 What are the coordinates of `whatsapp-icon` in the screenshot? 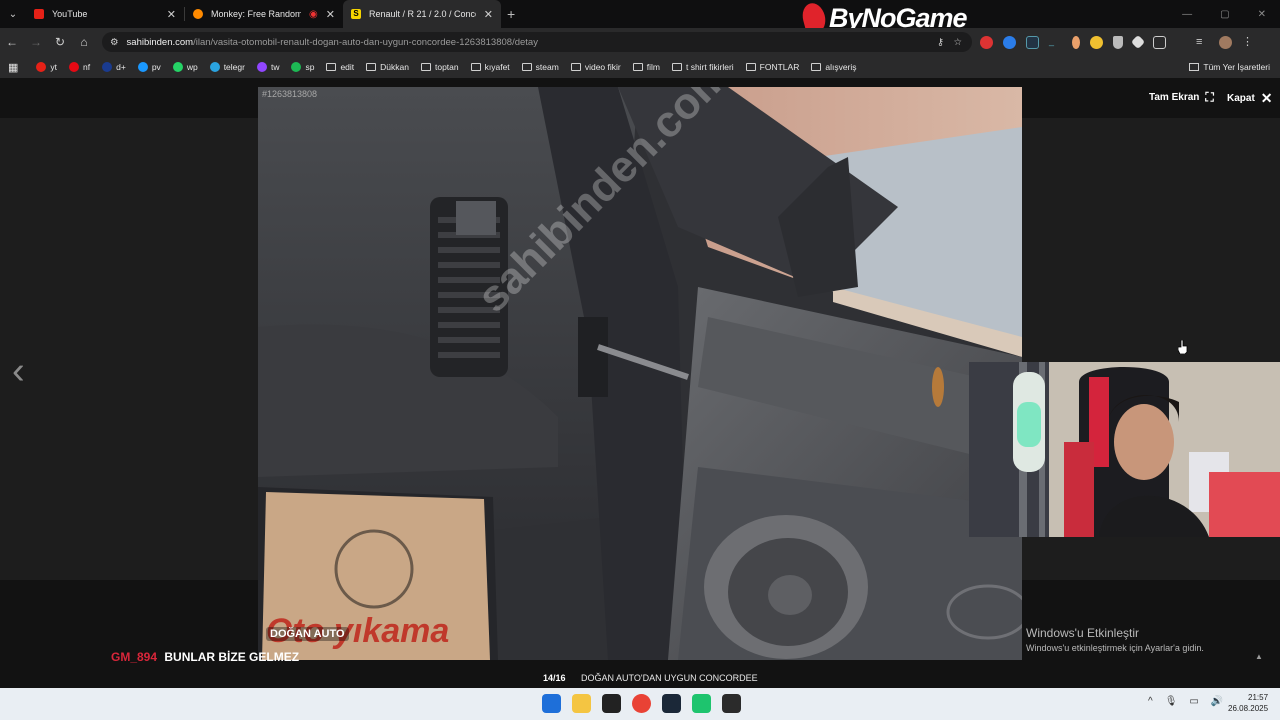 It's located at (177, 67).